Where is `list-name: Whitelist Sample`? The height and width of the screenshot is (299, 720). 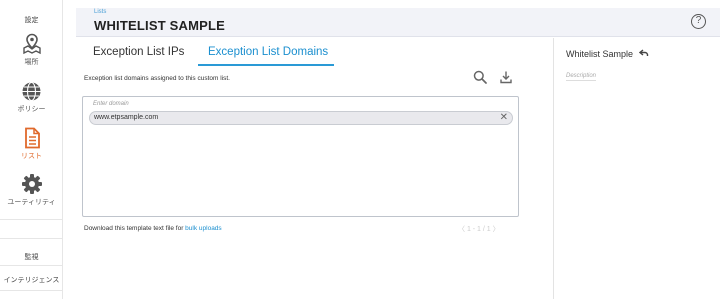 list-name: Whitelist Sample is located at coordinates (600, 54).